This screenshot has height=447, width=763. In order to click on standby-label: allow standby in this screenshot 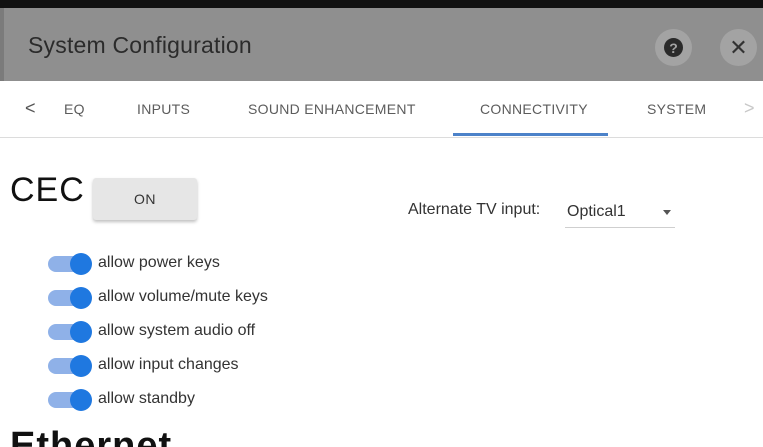, I will do `click(146, 398)`.